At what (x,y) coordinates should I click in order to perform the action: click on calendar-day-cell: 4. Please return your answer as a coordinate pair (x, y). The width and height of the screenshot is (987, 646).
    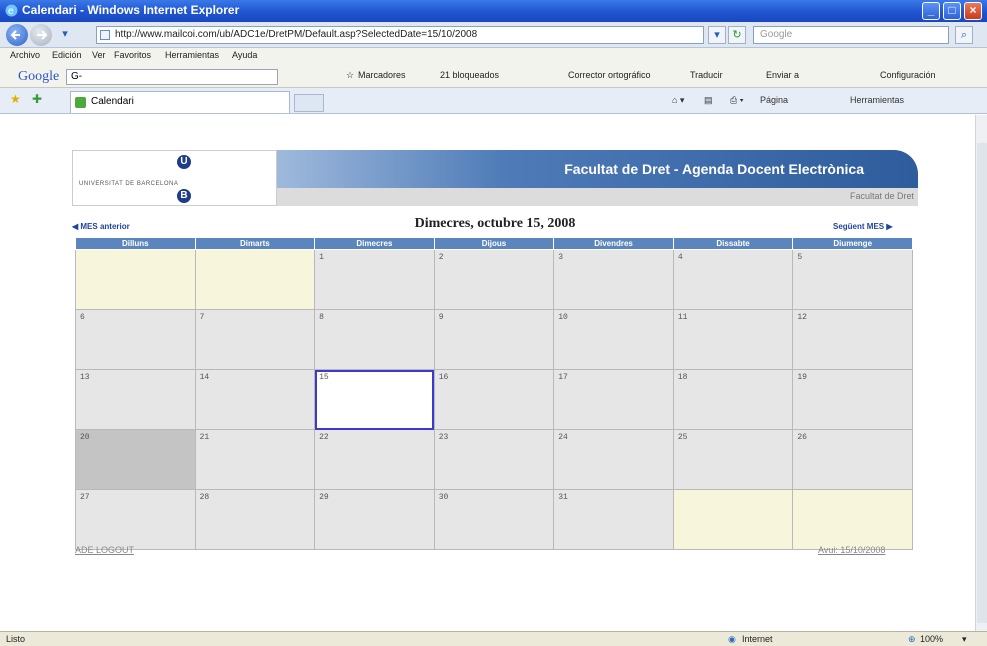
    Looking at the image, I should click on (733, 279).